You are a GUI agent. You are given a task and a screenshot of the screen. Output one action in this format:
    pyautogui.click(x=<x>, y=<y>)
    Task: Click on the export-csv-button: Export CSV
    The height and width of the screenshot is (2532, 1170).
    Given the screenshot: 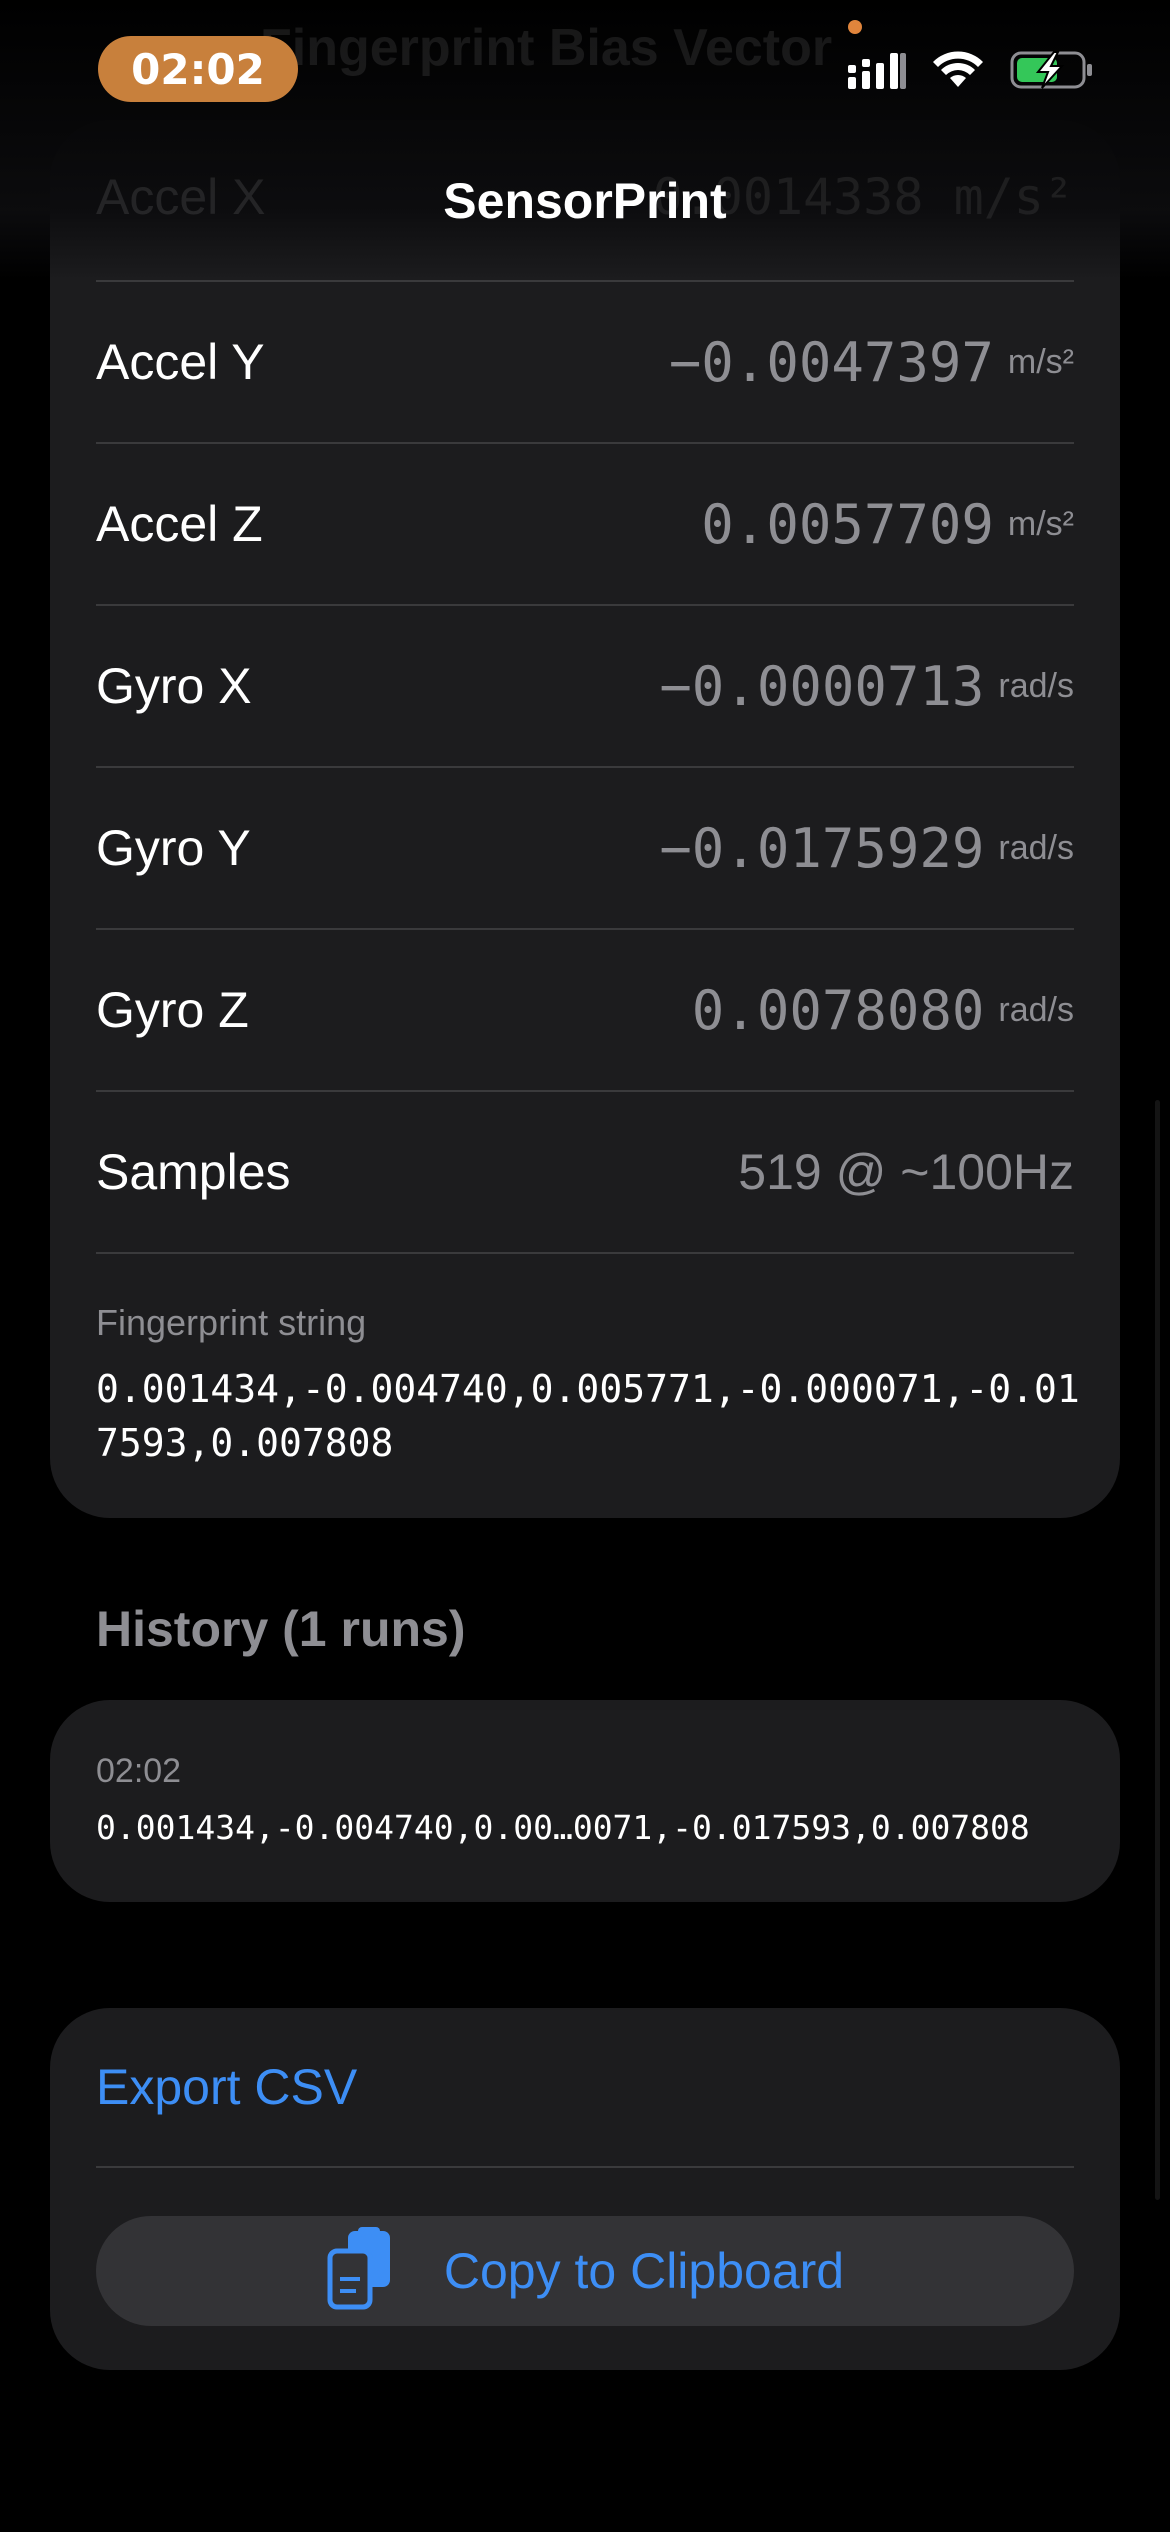 What is the action you would take?
    pyautogui.click(x=585, y=2088)
    